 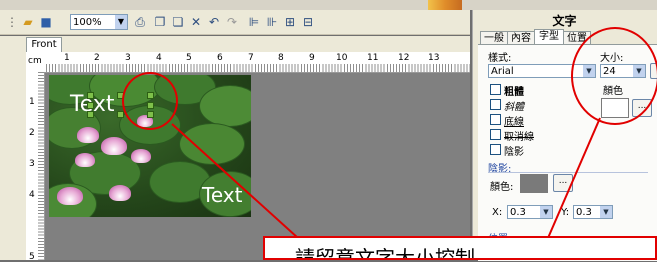 What do you see at coordinates (235, 181) in the screenshot?
I see `pointer-line-left` at bounding box center [235, 181].